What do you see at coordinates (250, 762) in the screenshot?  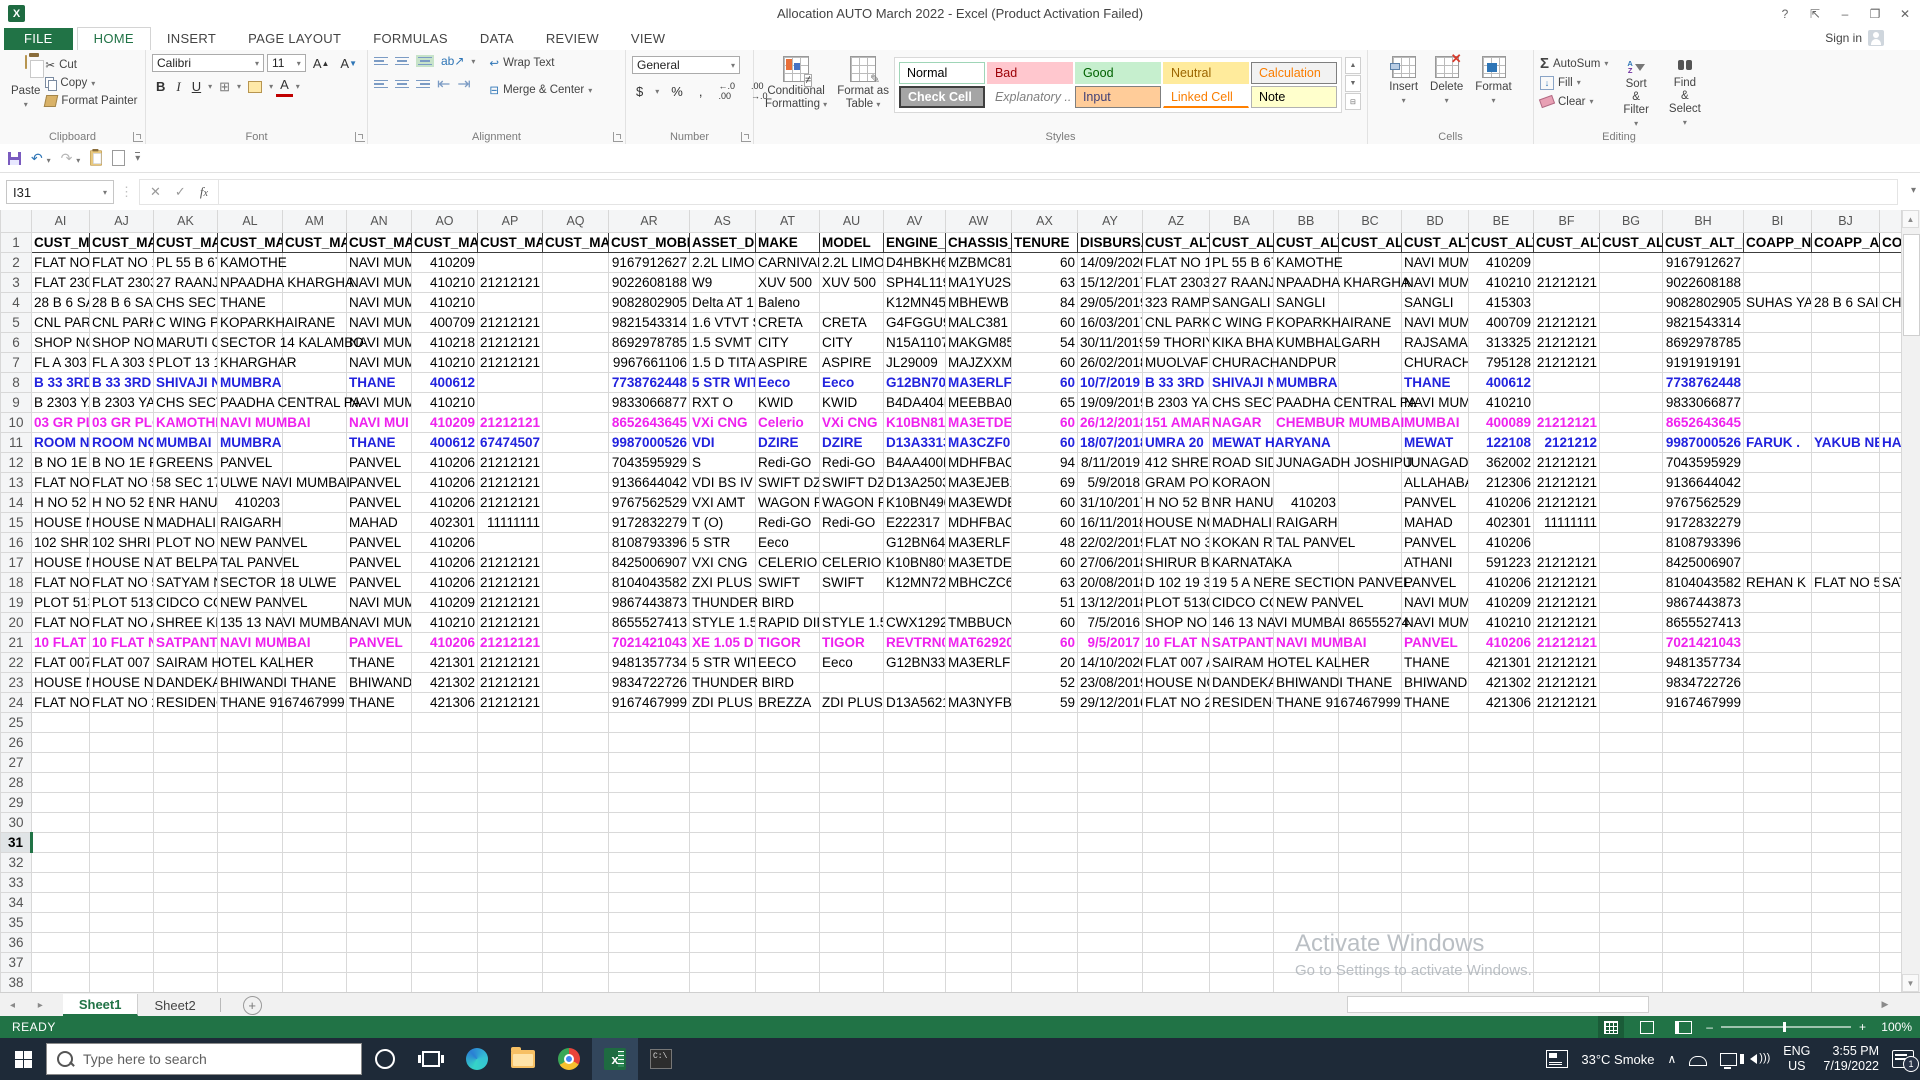 I see `cell-AL27` at bounding box center [250, 762].